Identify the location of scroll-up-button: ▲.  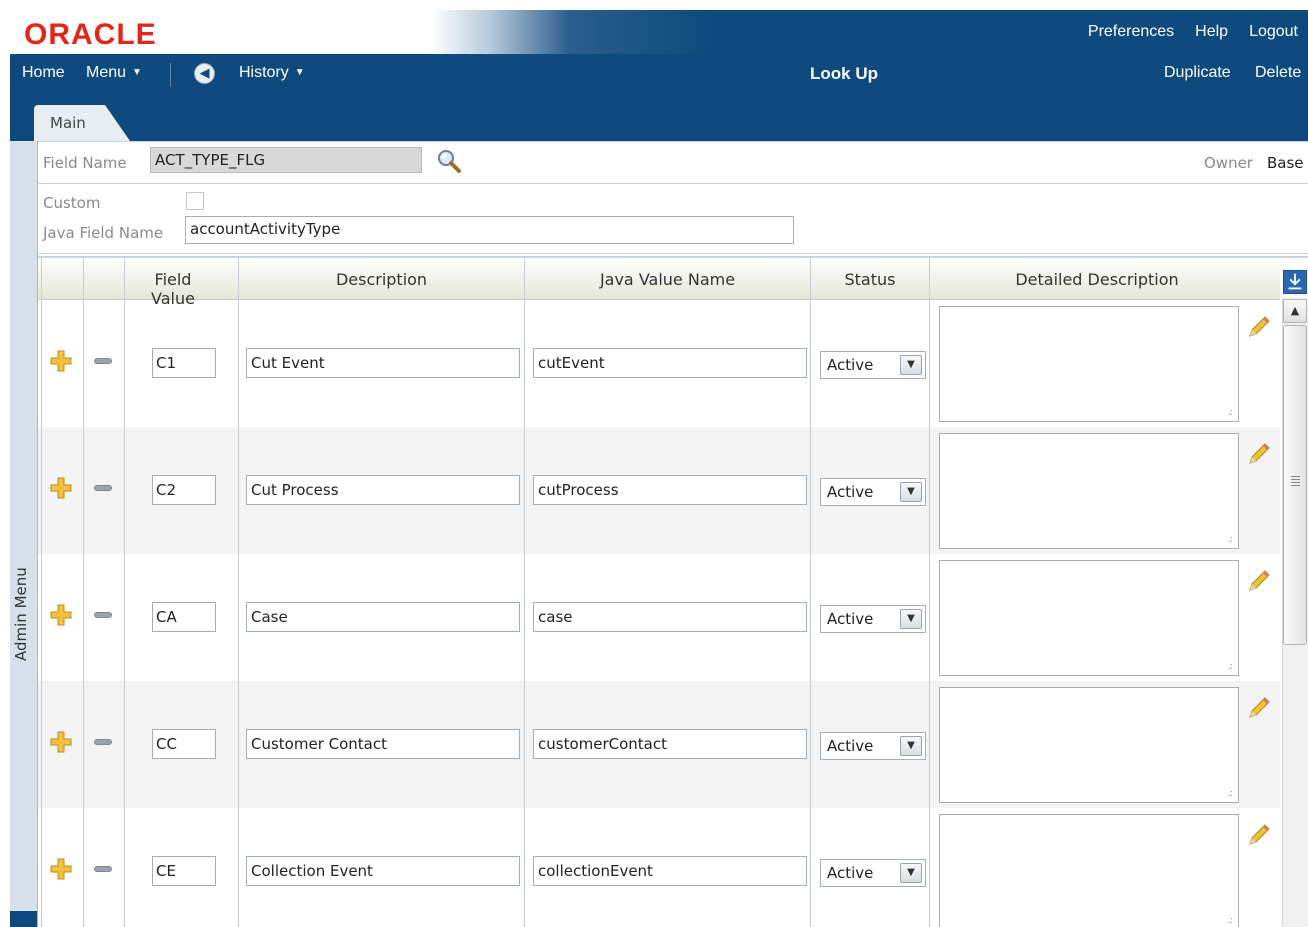
(1295, 311).